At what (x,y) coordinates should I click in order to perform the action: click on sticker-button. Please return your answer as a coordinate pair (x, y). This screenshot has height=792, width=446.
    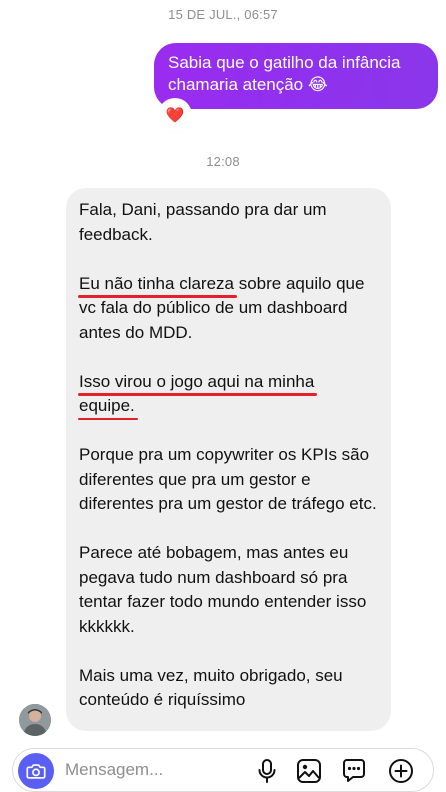
    Looking at the image, I should click on (354, 771).